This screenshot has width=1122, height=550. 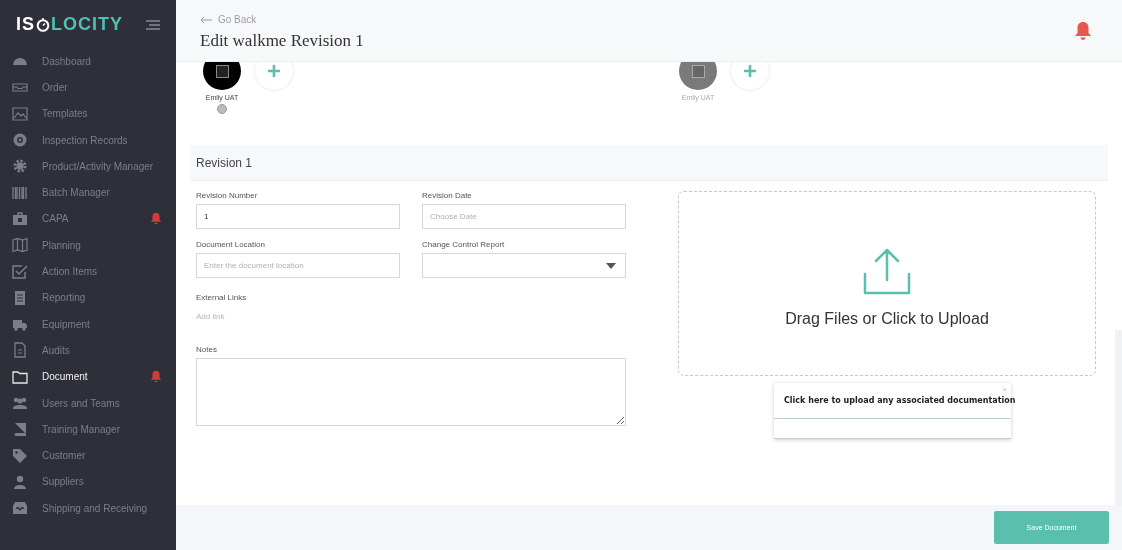 I want to click on sidebar-item: Templates, so click(x=88, y=113).